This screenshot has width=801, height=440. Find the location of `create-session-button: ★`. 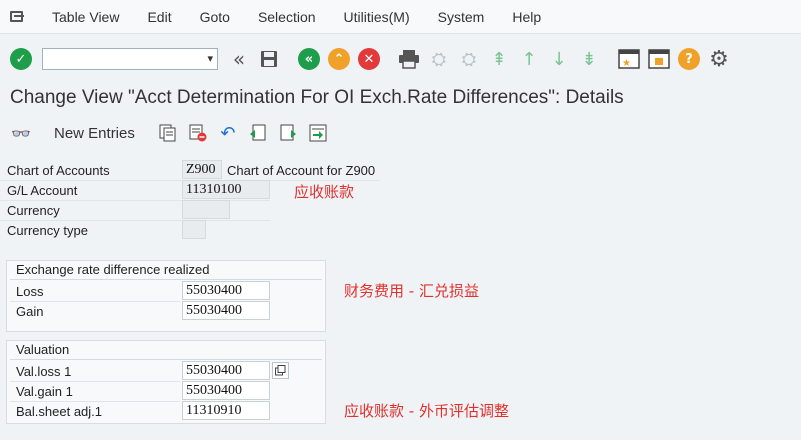

create-session-button: ★ is located at coordinates (629, 59).